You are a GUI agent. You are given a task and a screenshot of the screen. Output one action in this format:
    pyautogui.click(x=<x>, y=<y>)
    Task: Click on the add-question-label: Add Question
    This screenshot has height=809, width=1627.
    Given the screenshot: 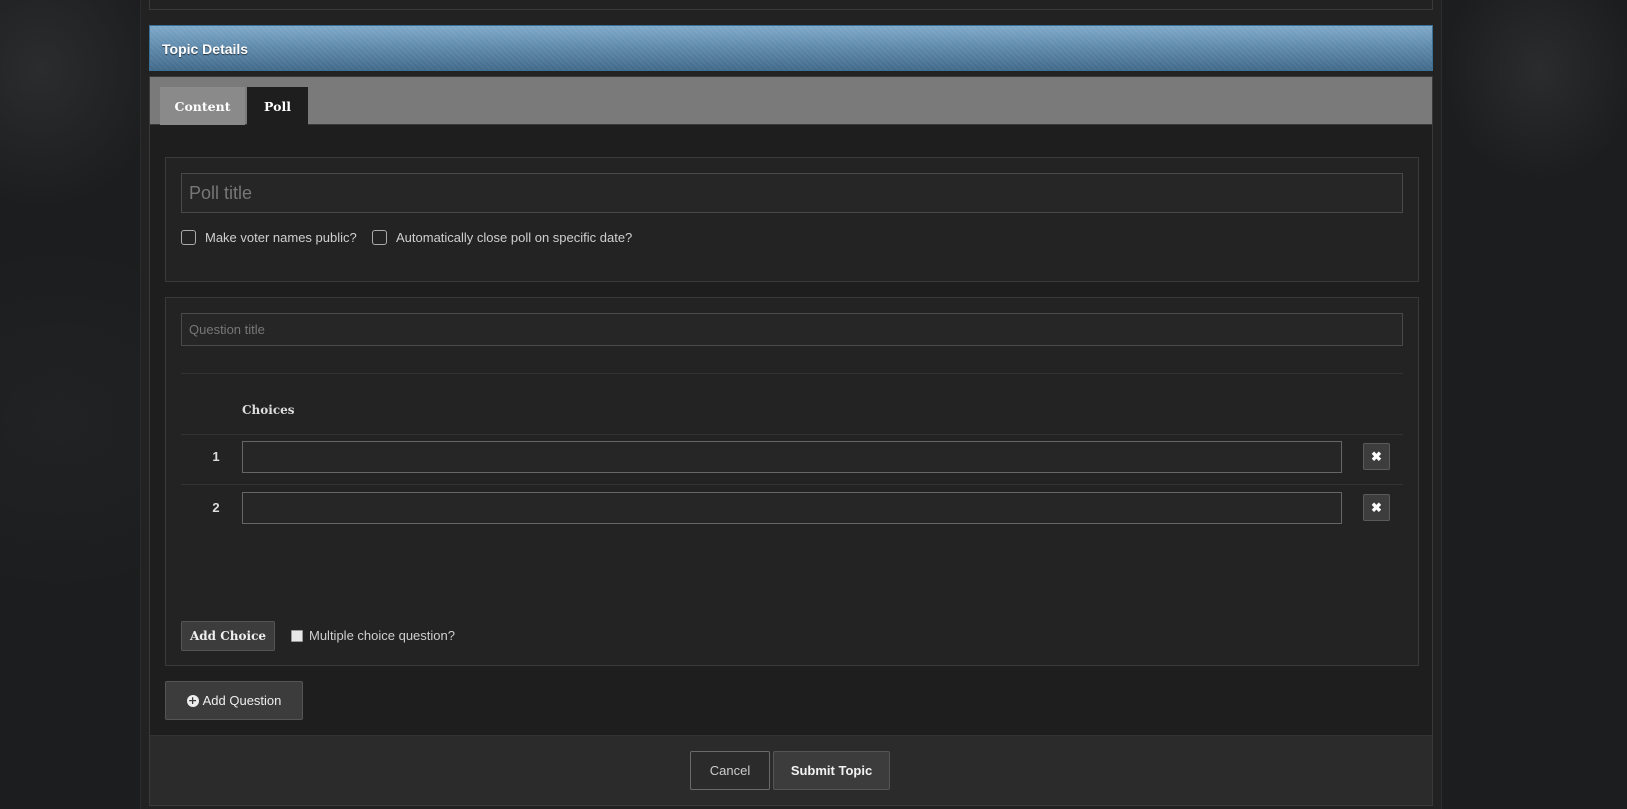 What is the action you would take?
    pyautogui.click(x=242, y=700)
    